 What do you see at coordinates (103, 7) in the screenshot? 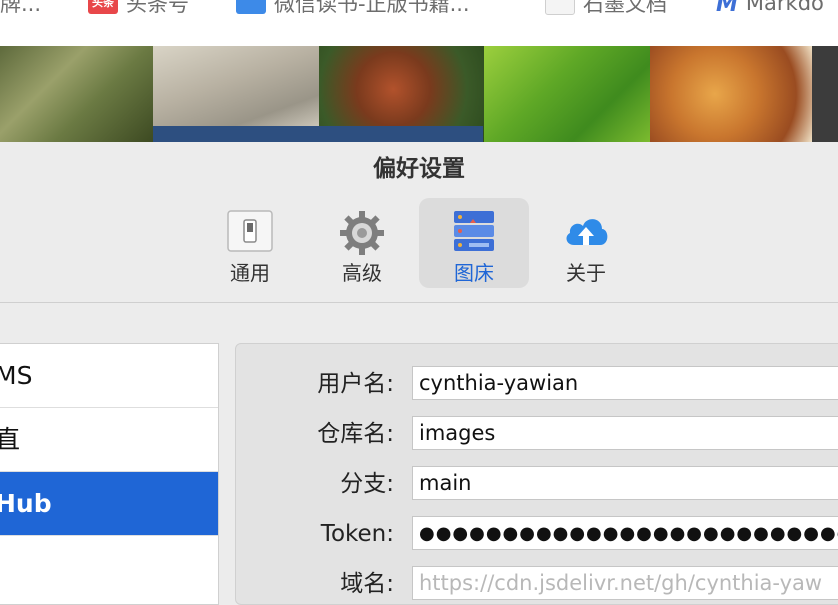
I see `toutiao-icon: 头条` at bounding box center [103, 7].